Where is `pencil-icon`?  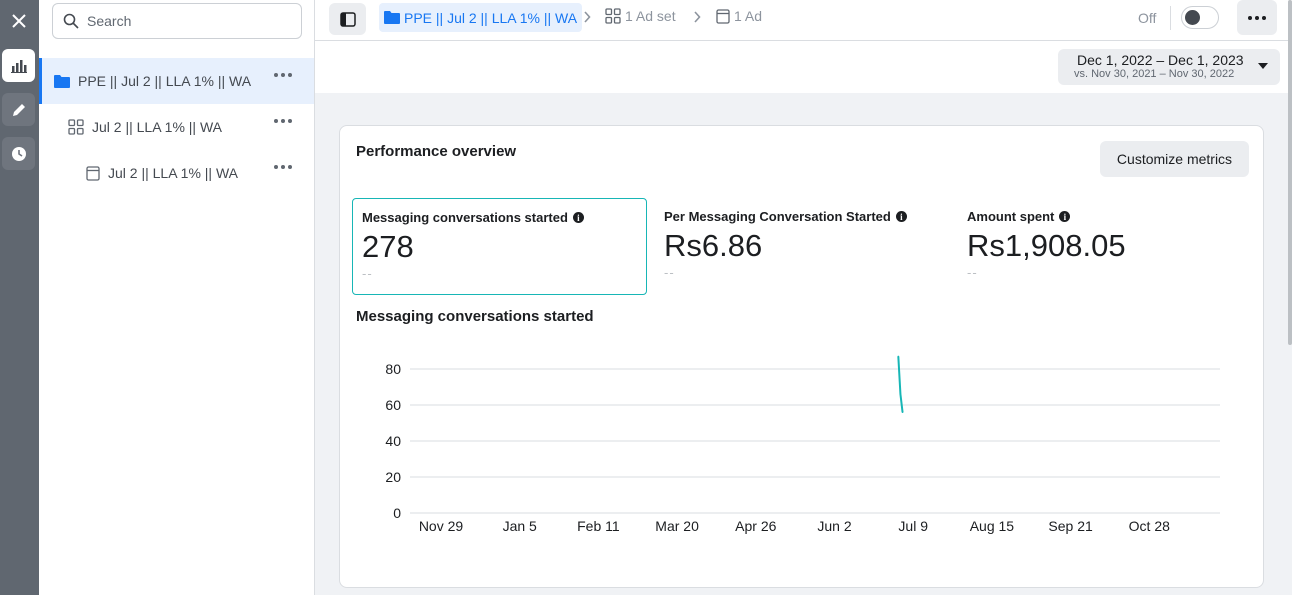 pencil-icon is located at coordinates (18, 109).